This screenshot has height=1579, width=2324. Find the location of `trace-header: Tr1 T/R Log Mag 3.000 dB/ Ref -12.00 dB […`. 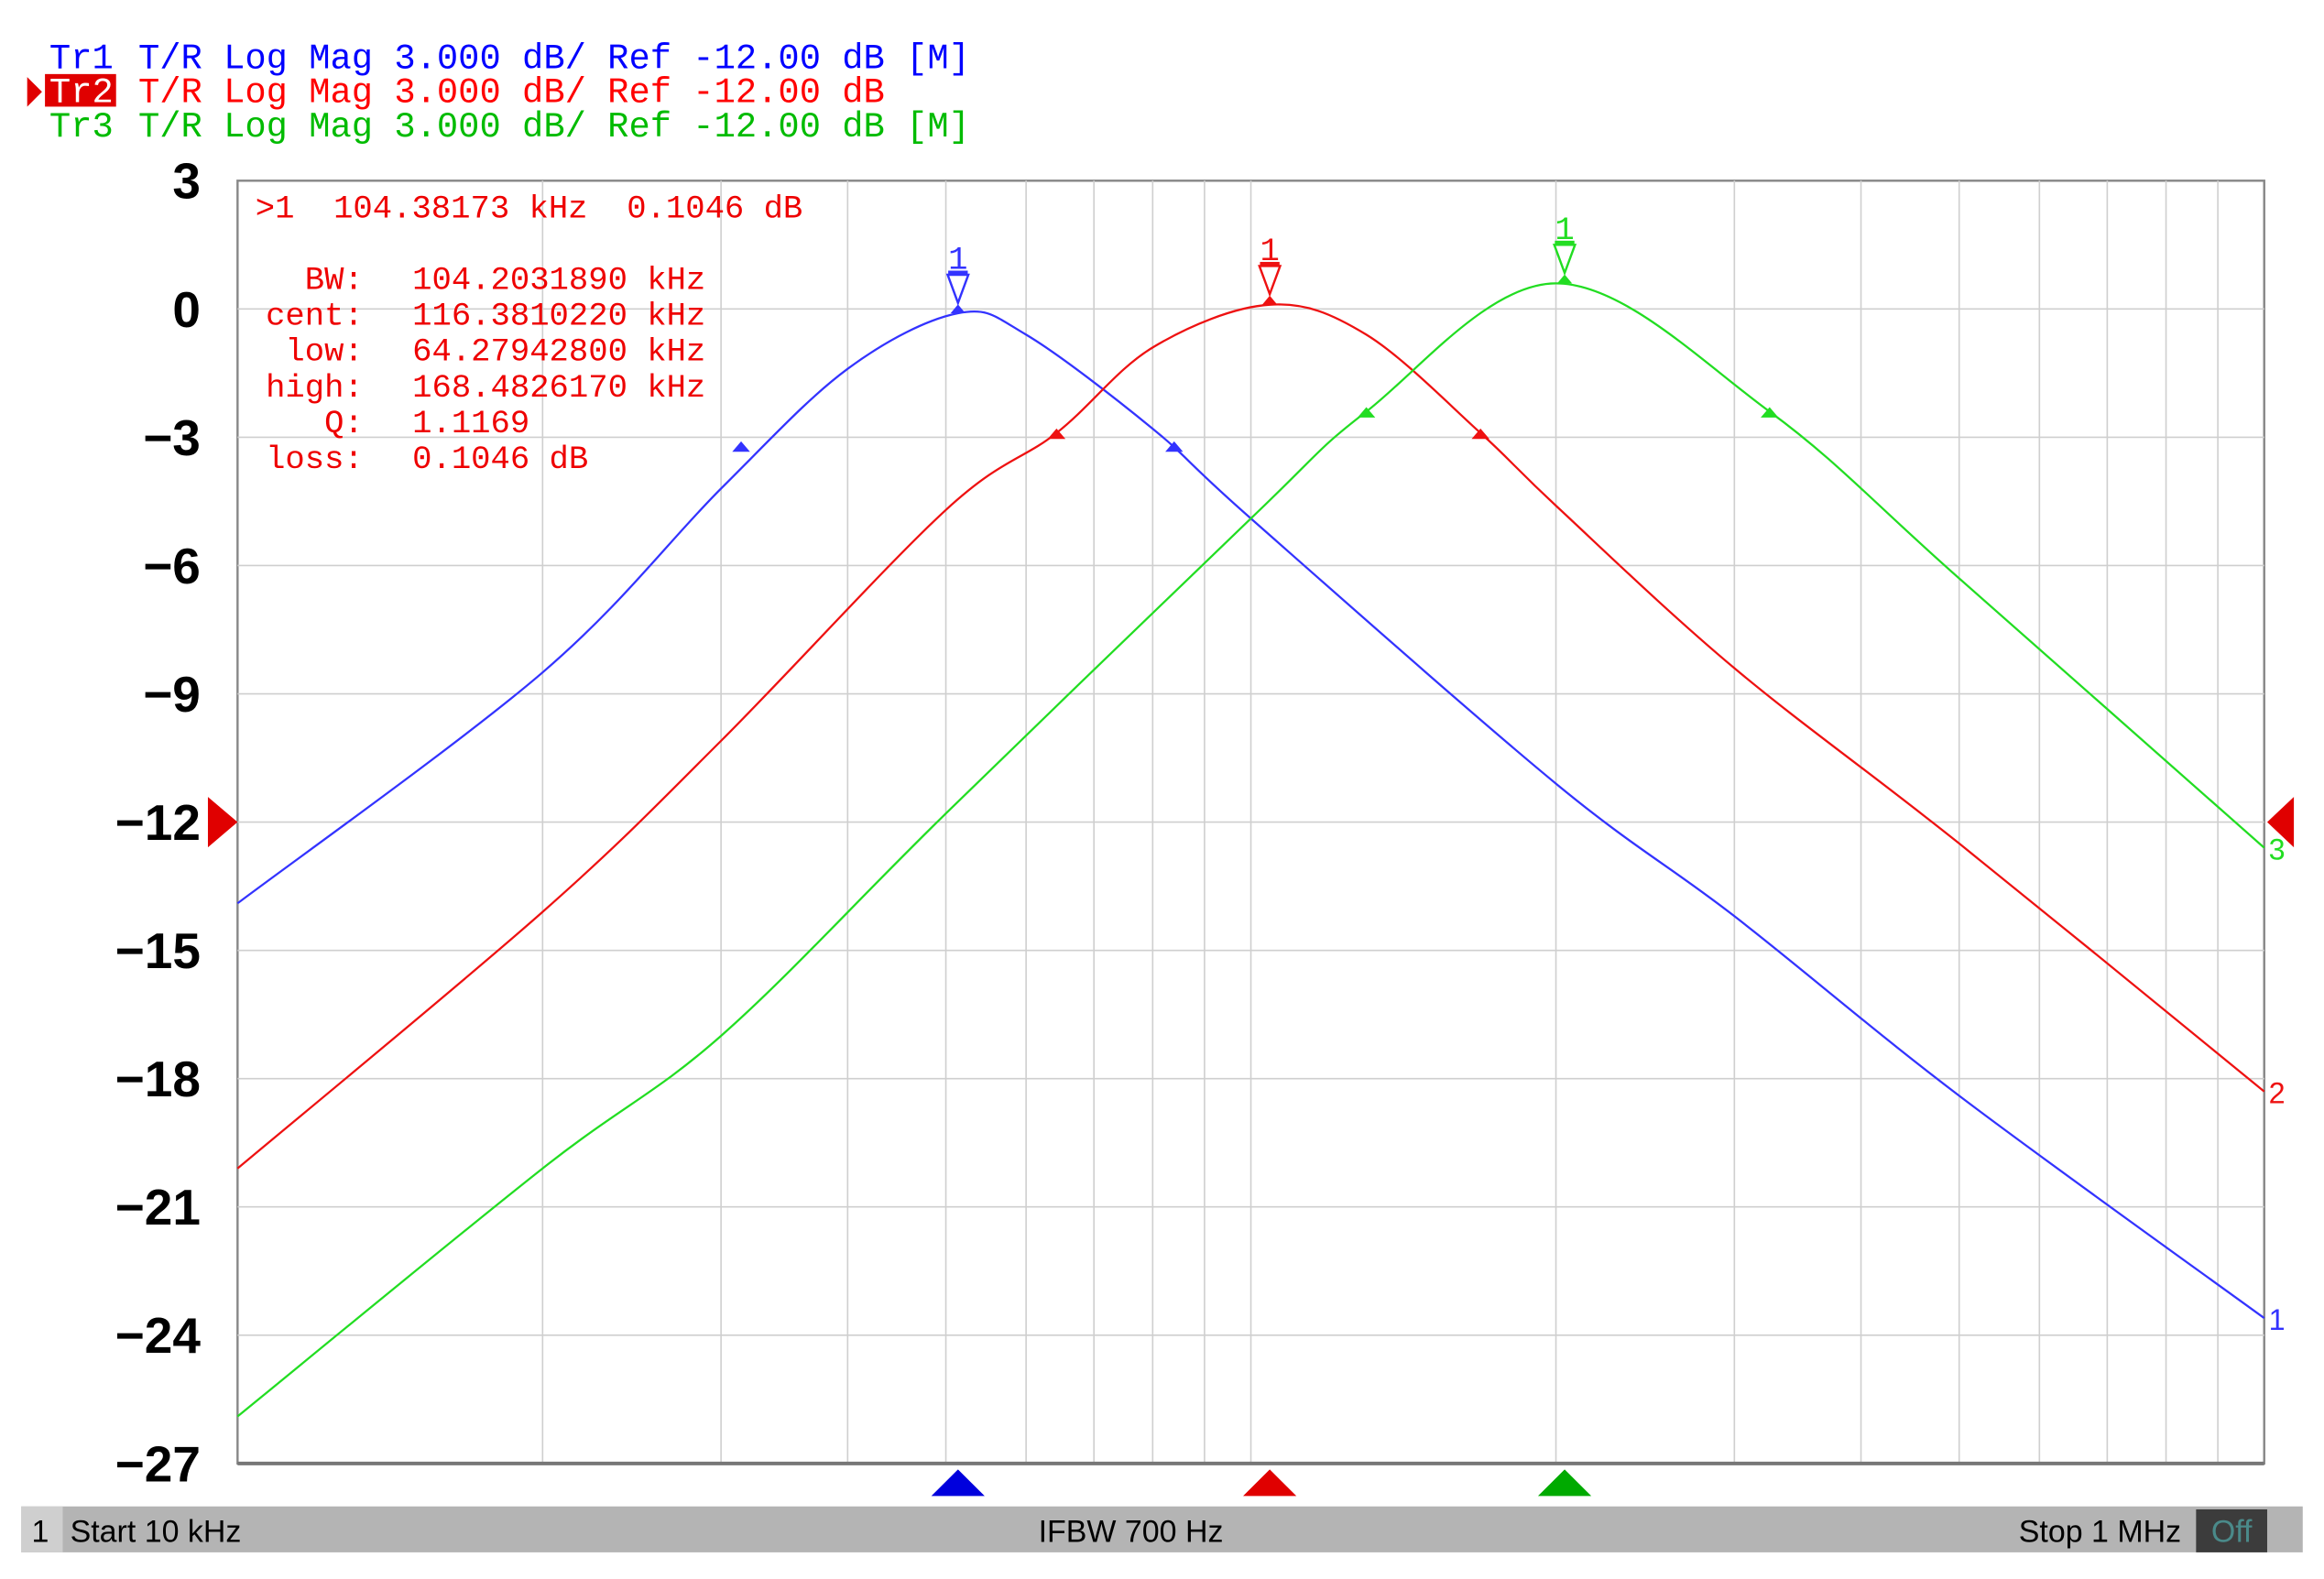

trace-header: Tr1 T/R Log Mag 3.000 dB/ Ref -12.00 dB [… is located at coordinates (498, 92).